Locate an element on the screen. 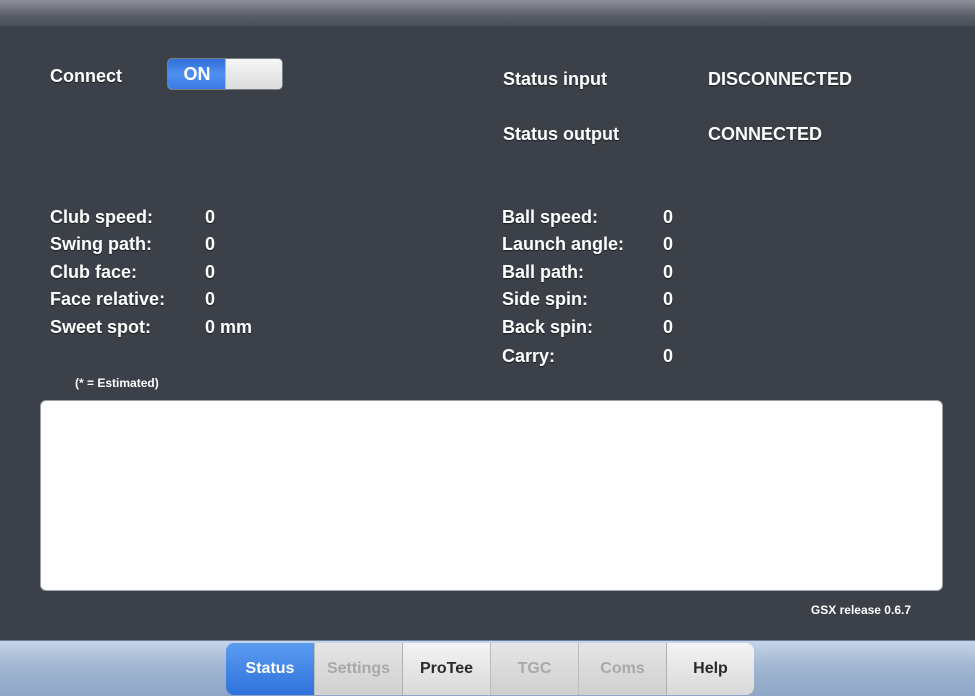 This screenshot has width=975, height=696. tab-help: Help is located at coordinates (710, 669).